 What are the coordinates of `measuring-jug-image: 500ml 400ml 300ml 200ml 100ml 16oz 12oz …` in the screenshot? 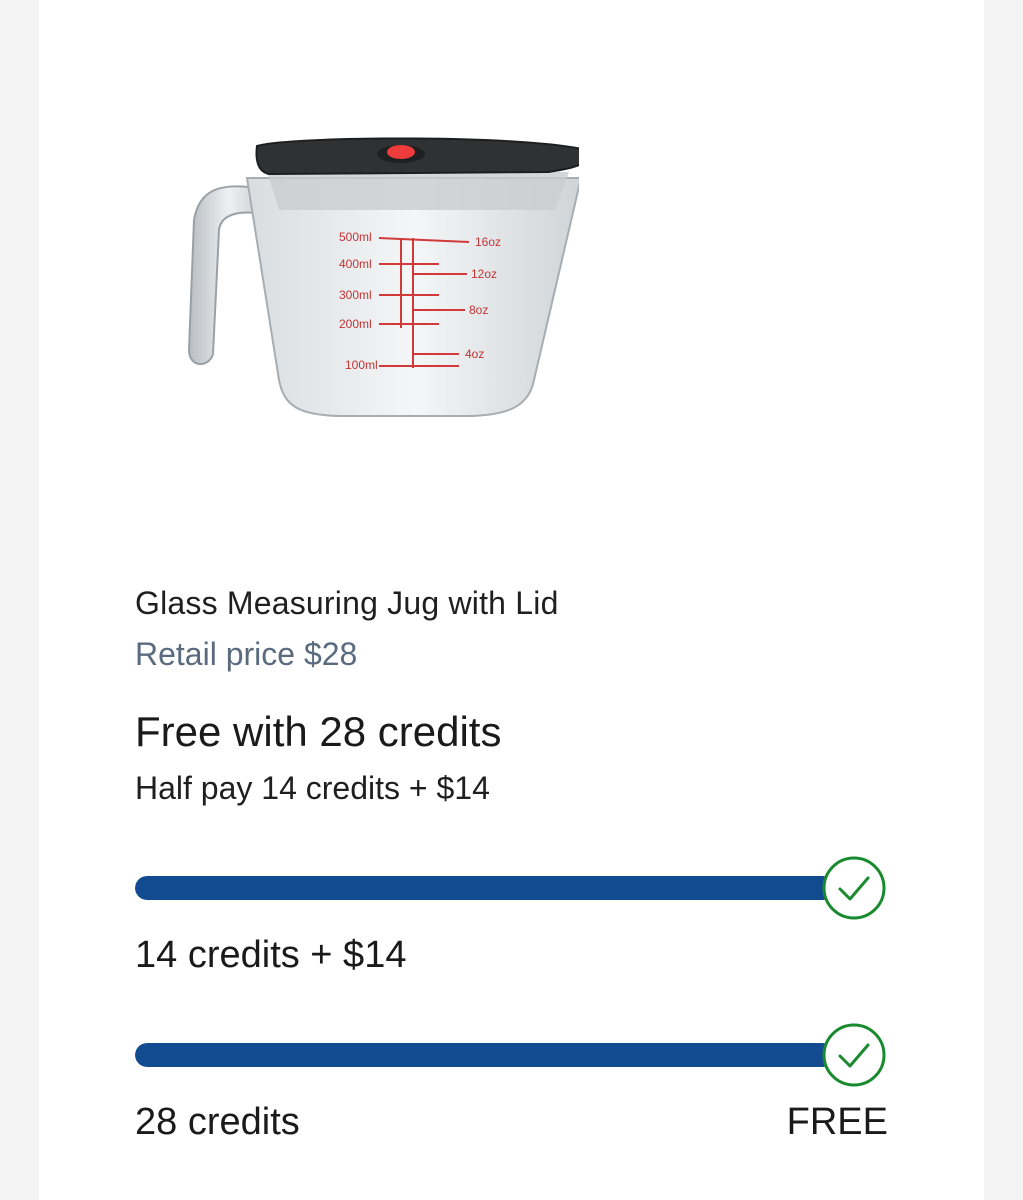 It's located at (383, 277).